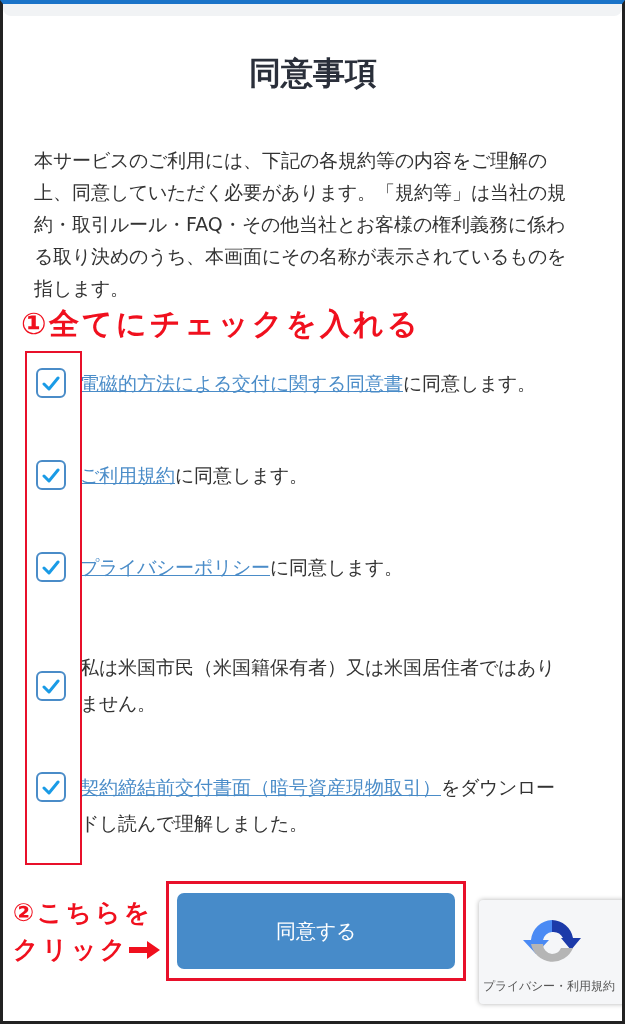  What do you see at coordinates (127, 475) in the screenshot?
I see `document-link: ご利用規約` at bounding box center [127, 475].